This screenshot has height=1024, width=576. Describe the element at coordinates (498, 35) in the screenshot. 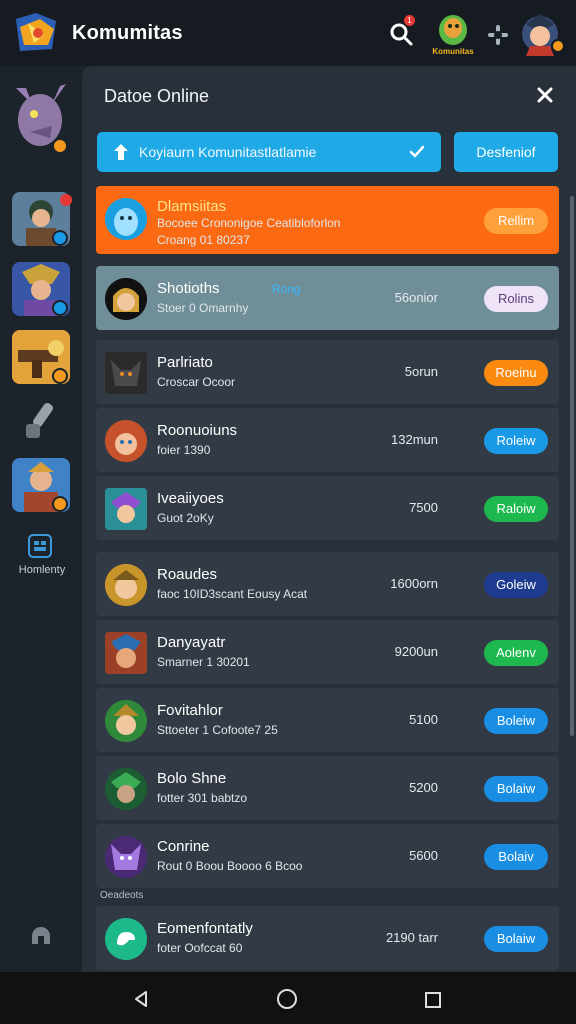

I see `connect-icon` at that location.